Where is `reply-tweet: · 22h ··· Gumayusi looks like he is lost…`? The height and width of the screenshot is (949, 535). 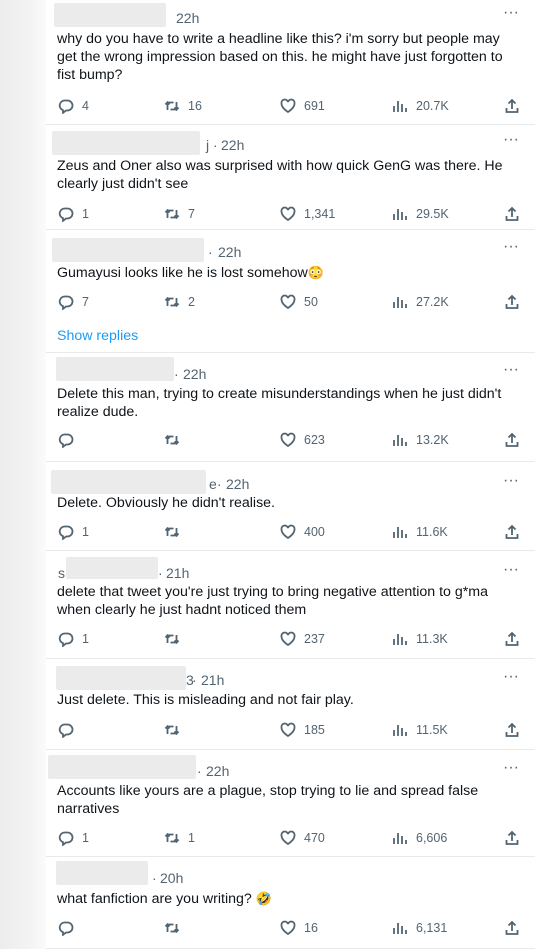 reply-tweet: · 22h ··· Gumayusi looks like he is lost… is located at coordinates (290, 274).